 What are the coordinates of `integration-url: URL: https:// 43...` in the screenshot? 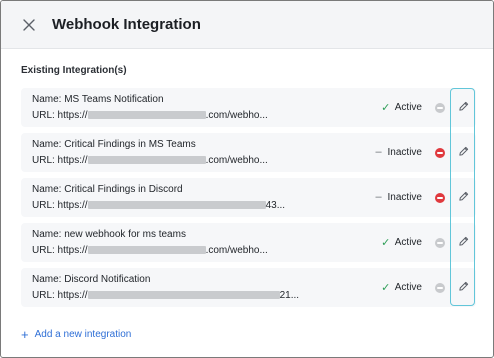 It's located at (158, 205).